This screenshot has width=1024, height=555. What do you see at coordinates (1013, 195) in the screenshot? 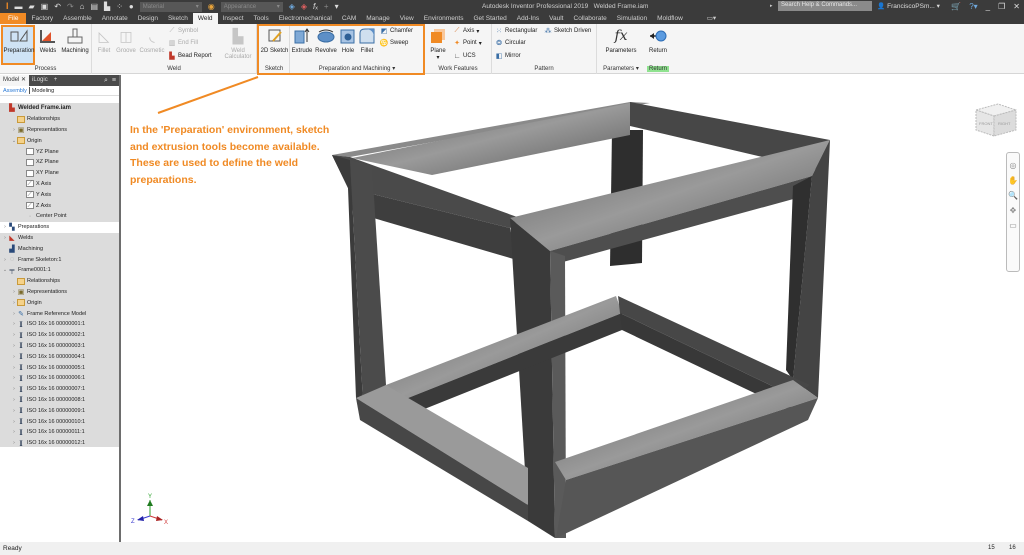
I see `zoom-icon: 🔍` at bounding box center [1013, 195].